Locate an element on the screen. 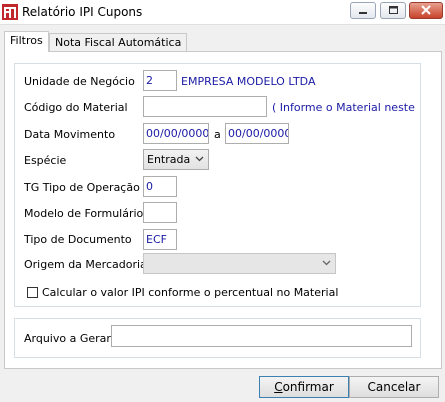 The image size is (445, 402). maximize-icon is located at coordinates (393, 10).